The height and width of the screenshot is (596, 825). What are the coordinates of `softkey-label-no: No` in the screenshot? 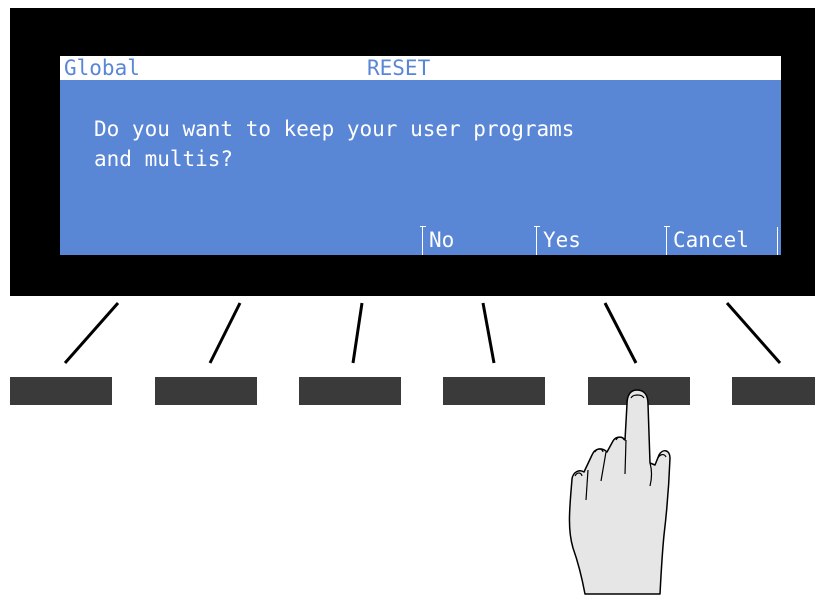 It's located at (478, 240).